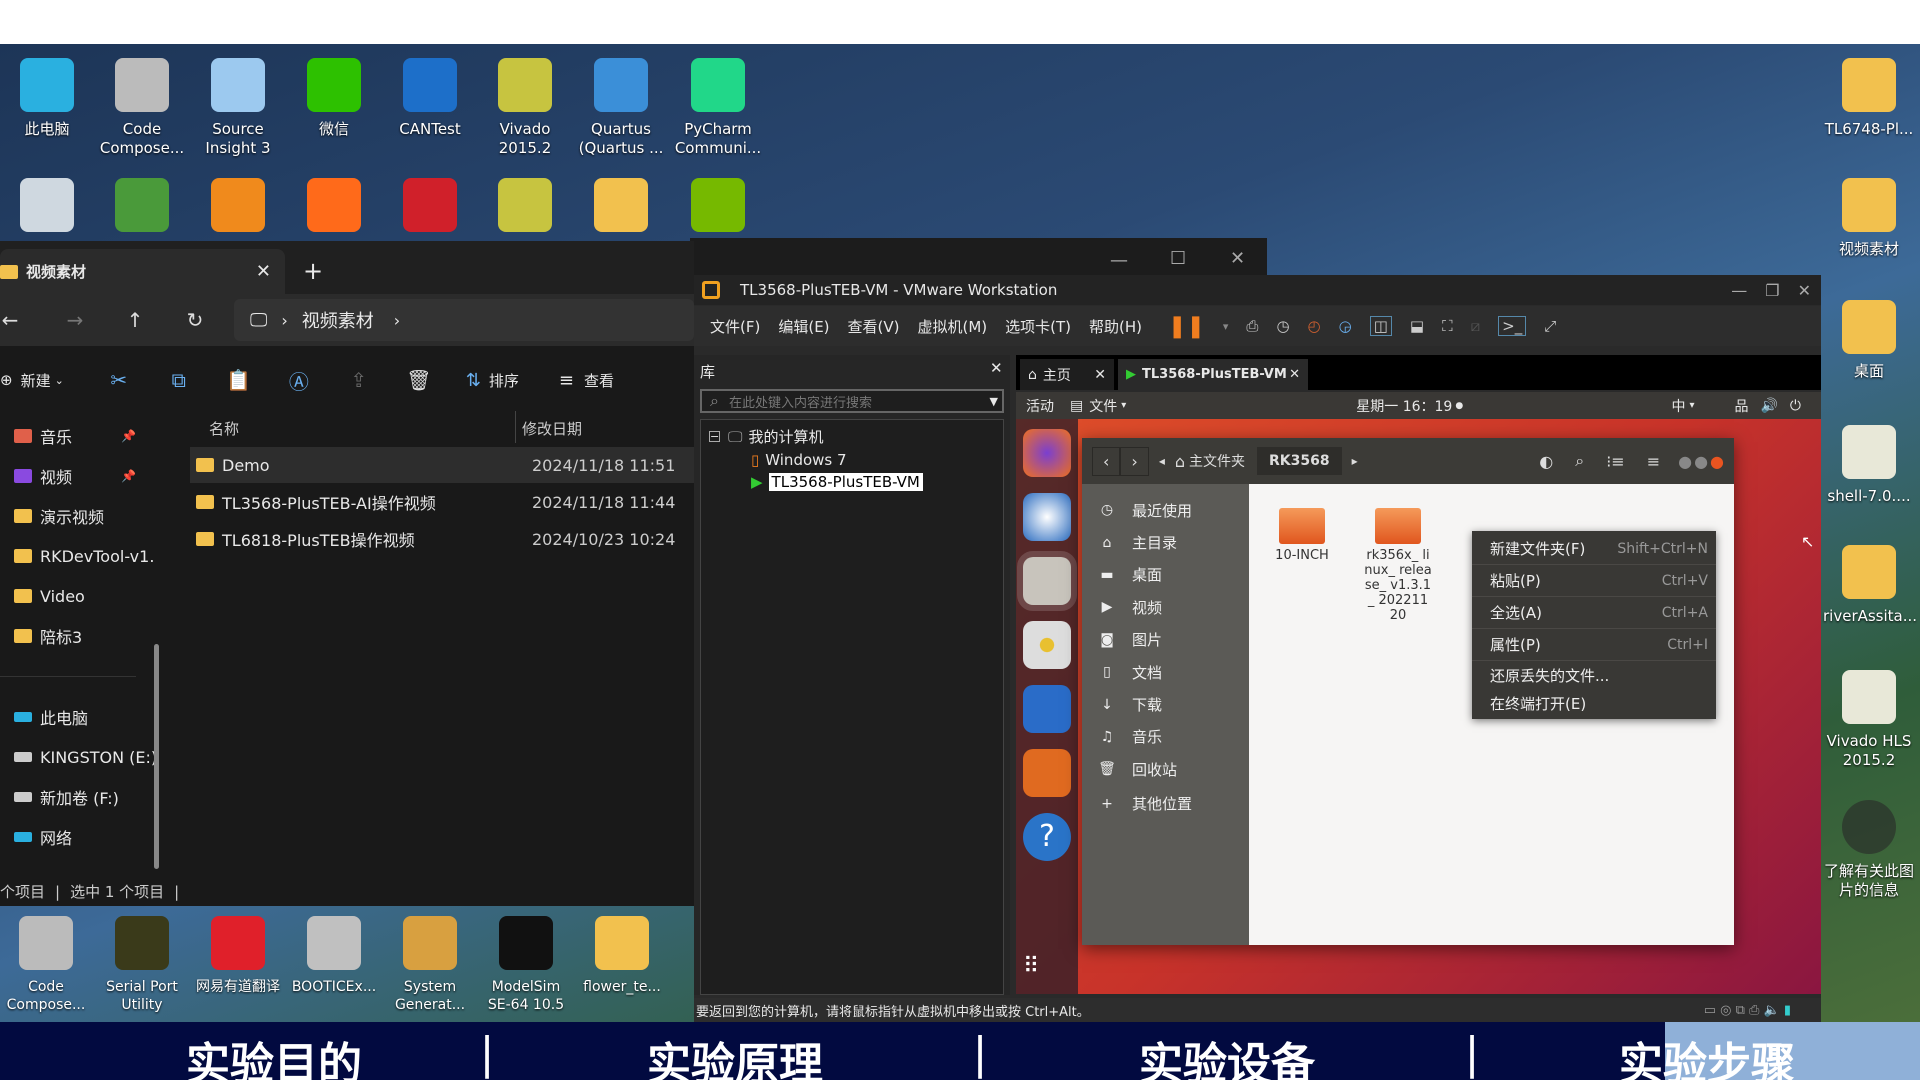  I want to click on nautilus-sidebar-item: ▬ 桌面, so click(1165, 575).